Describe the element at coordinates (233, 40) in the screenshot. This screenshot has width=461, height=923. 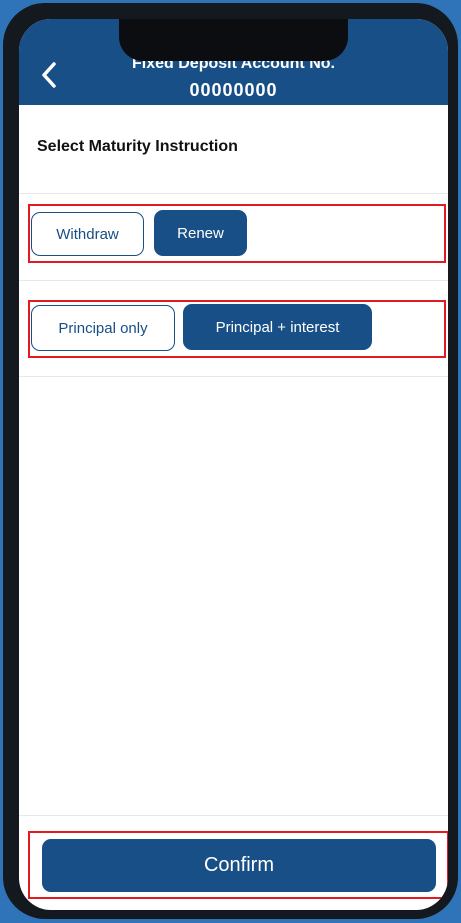
I see `device-notch` at that location.